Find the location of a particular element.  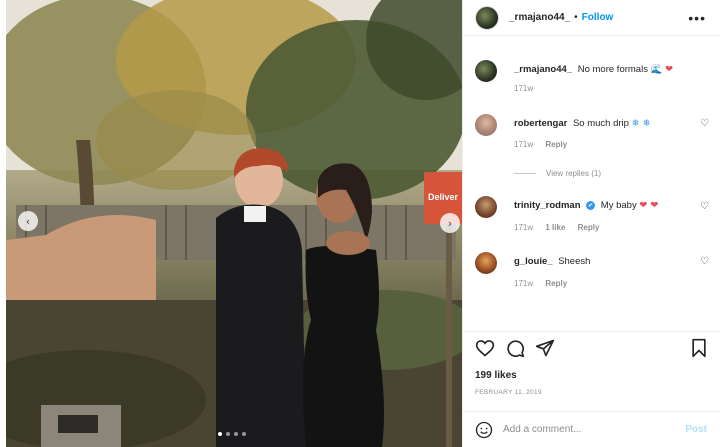

heart-emoji: ❤ ❤ is located at coordinates (649, 205).